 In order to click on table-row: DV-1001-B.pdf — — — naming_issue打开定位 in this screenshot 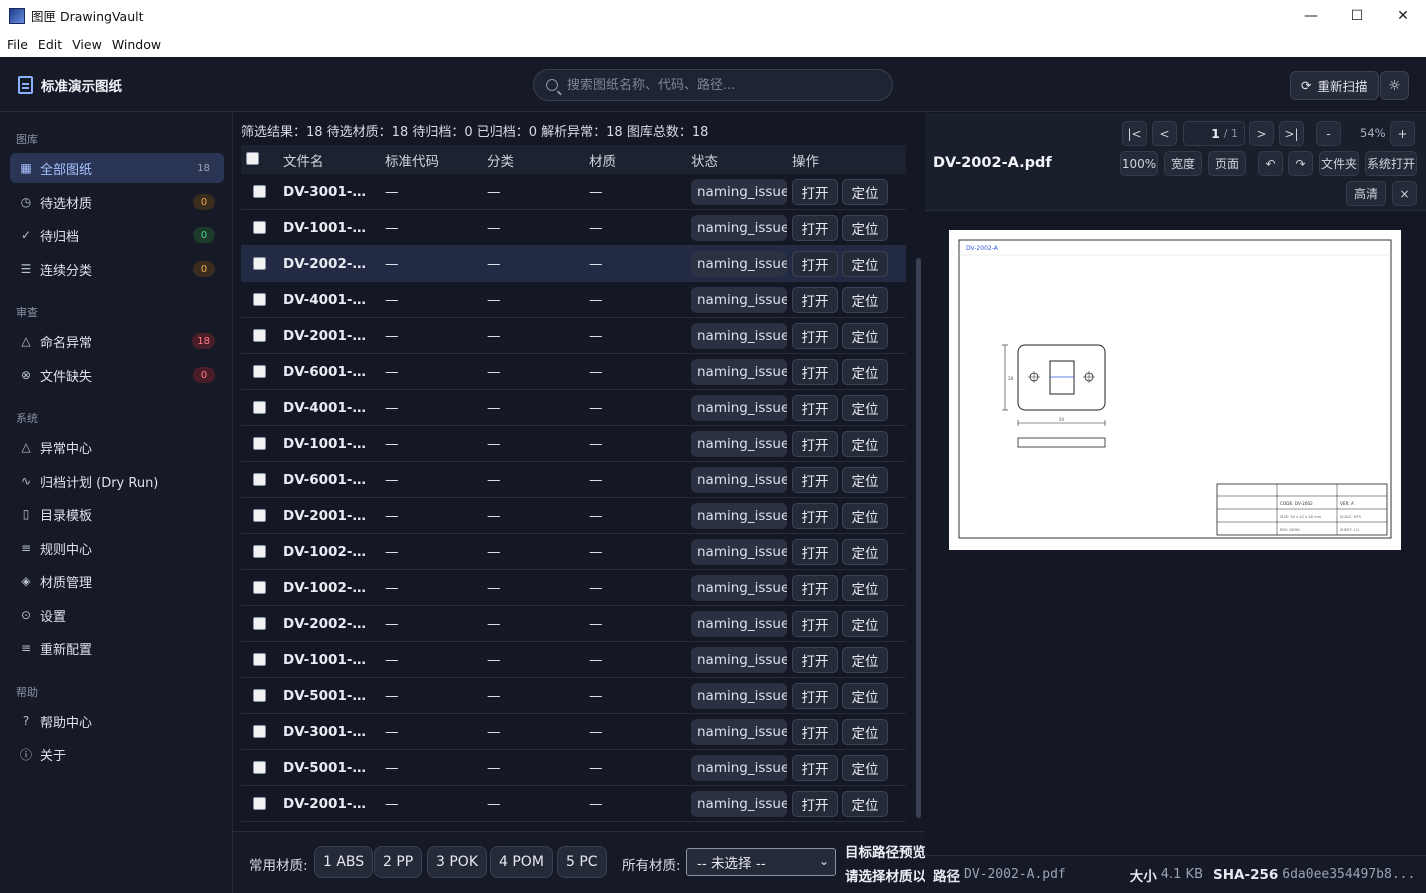, I will do `click(573, 444)`.